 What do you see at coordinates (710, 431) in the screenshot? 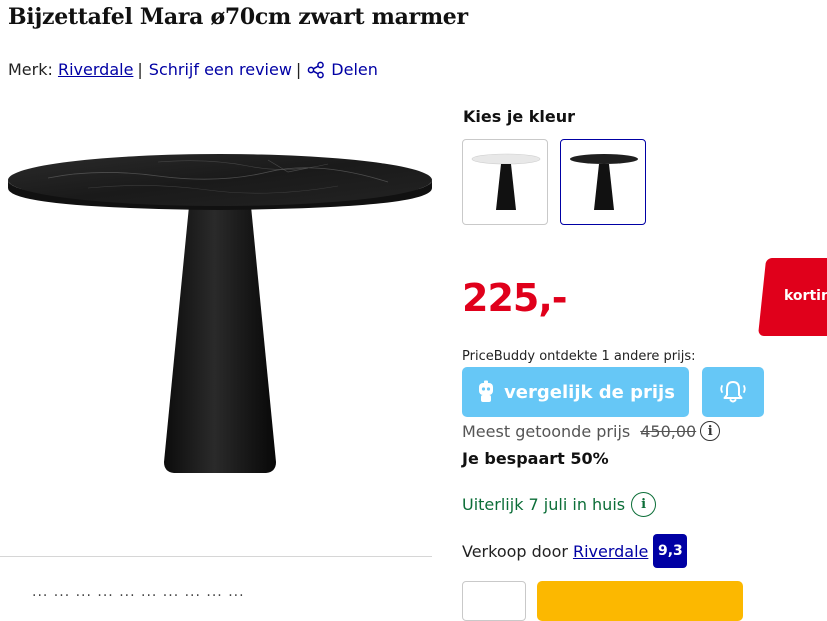
I see `info-icon: i` at bounding box center [710, 431].